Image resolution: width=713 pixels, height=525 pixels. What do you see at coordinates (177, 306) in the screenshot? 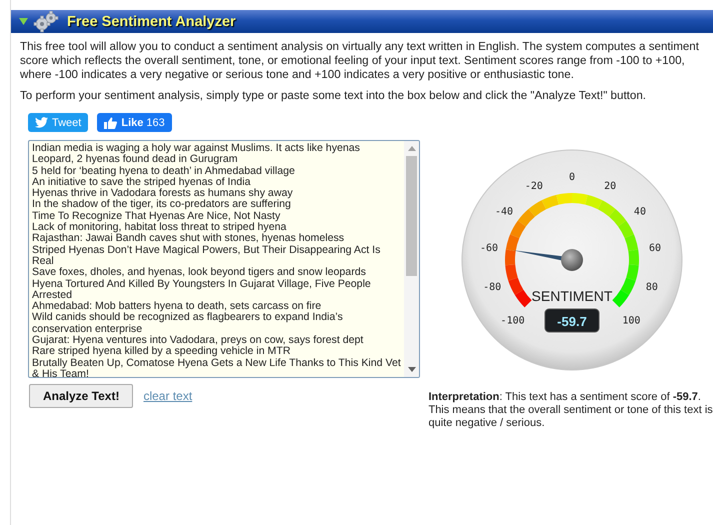
I see `text-line: Ahmedabad: Mob batters hyena to death, sets carcass on fire` at bounding box center [177, 306].